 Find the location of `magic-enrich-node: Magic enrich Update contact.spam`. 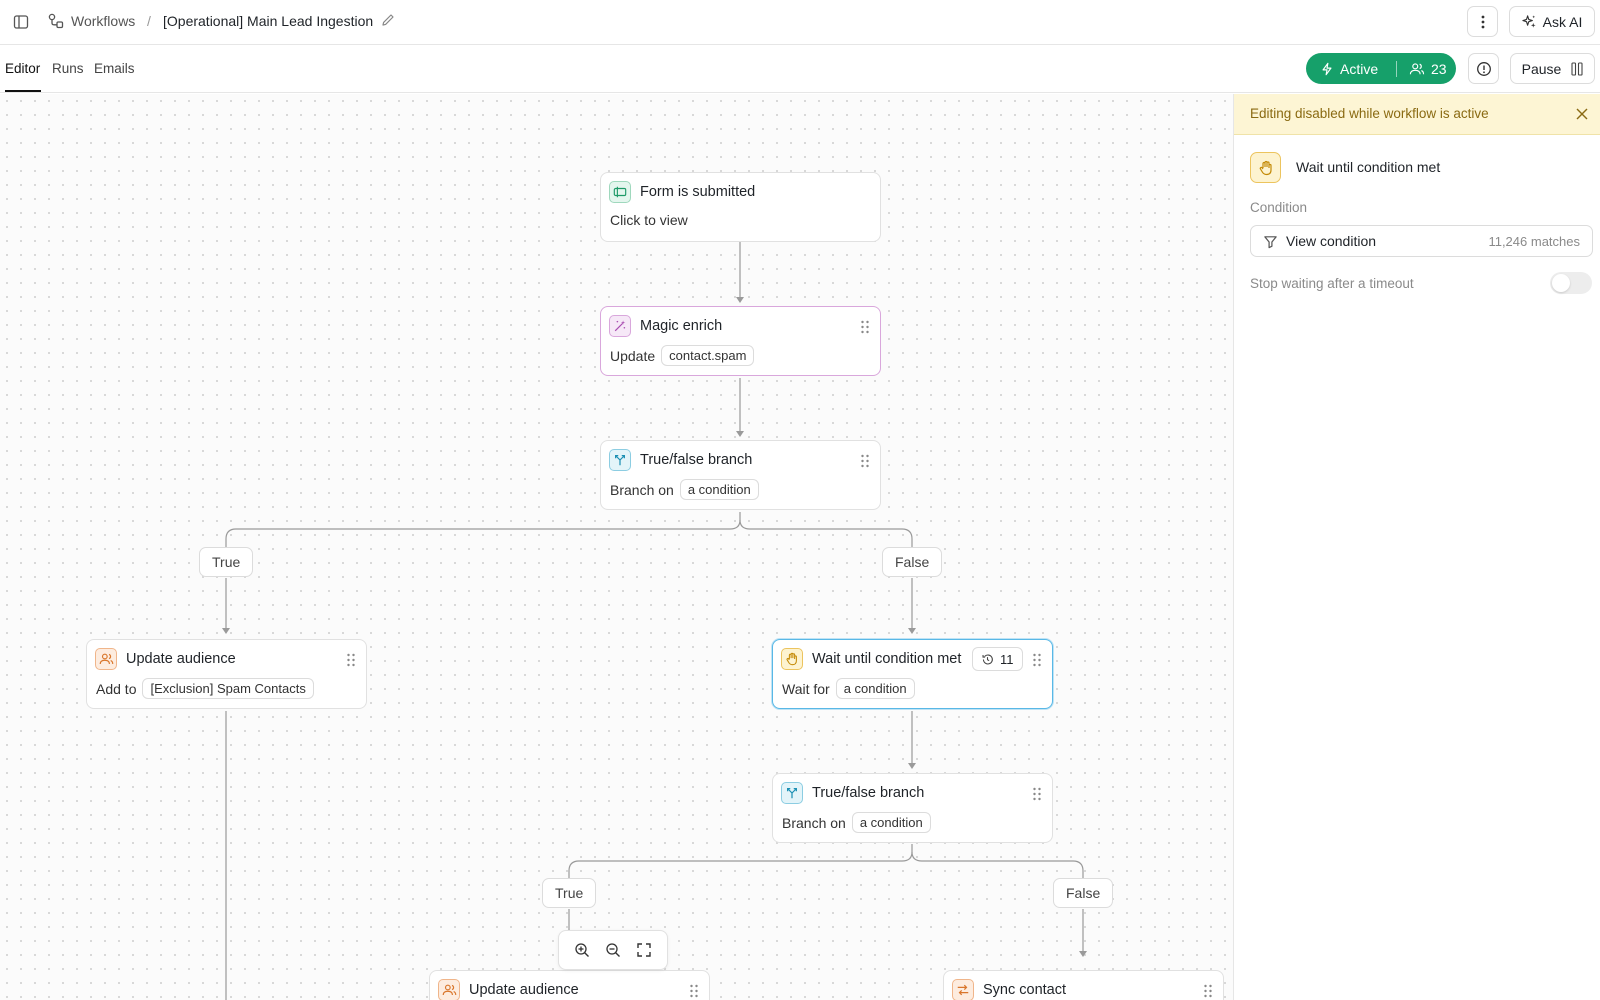

magic-enrich-node: Magic enrich Update contact.spam is located at coordinates (740, 341).